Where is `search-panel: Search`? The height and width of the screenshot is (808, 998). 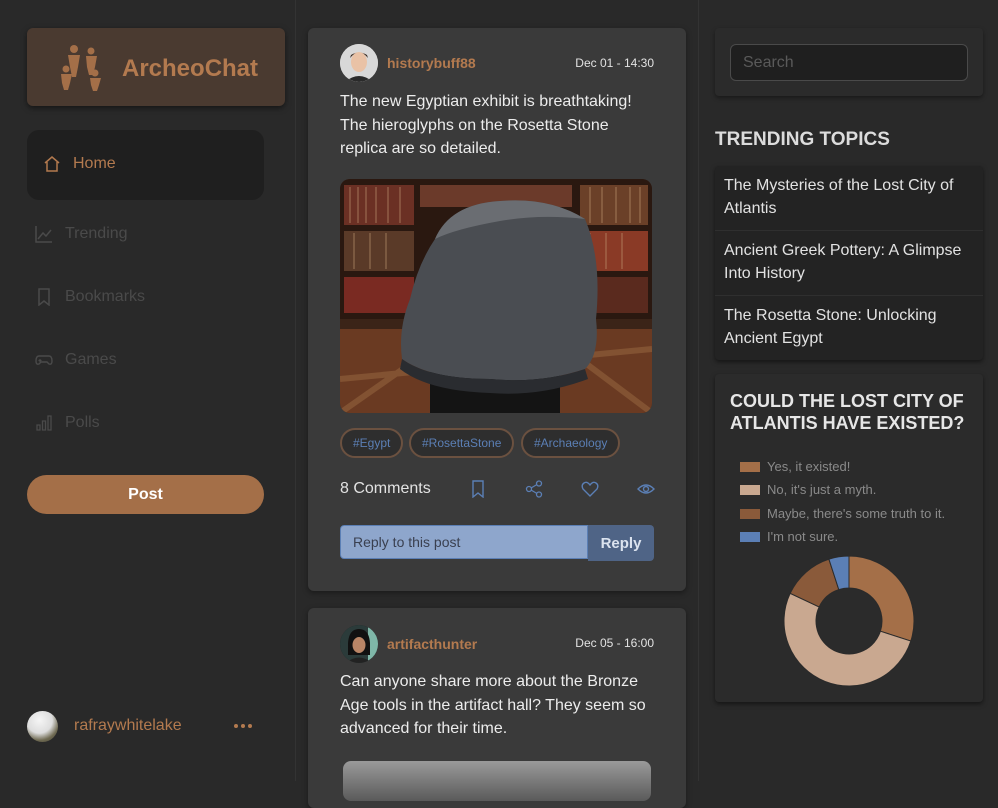 search-panel: Search is located at coordinates (849, 62).